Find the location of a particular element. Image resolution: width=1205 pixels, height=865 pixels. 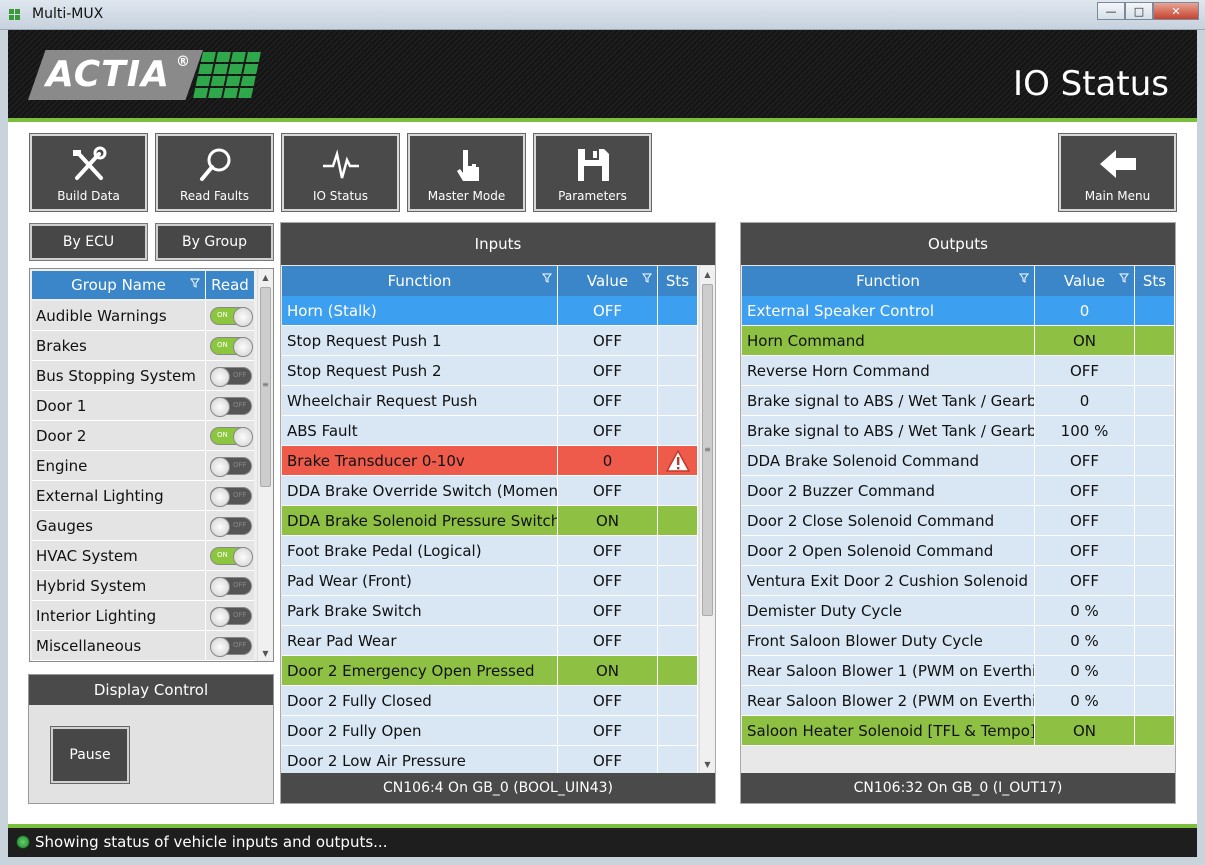

group-row: Engine OFF is located at coordinates (143, 466).